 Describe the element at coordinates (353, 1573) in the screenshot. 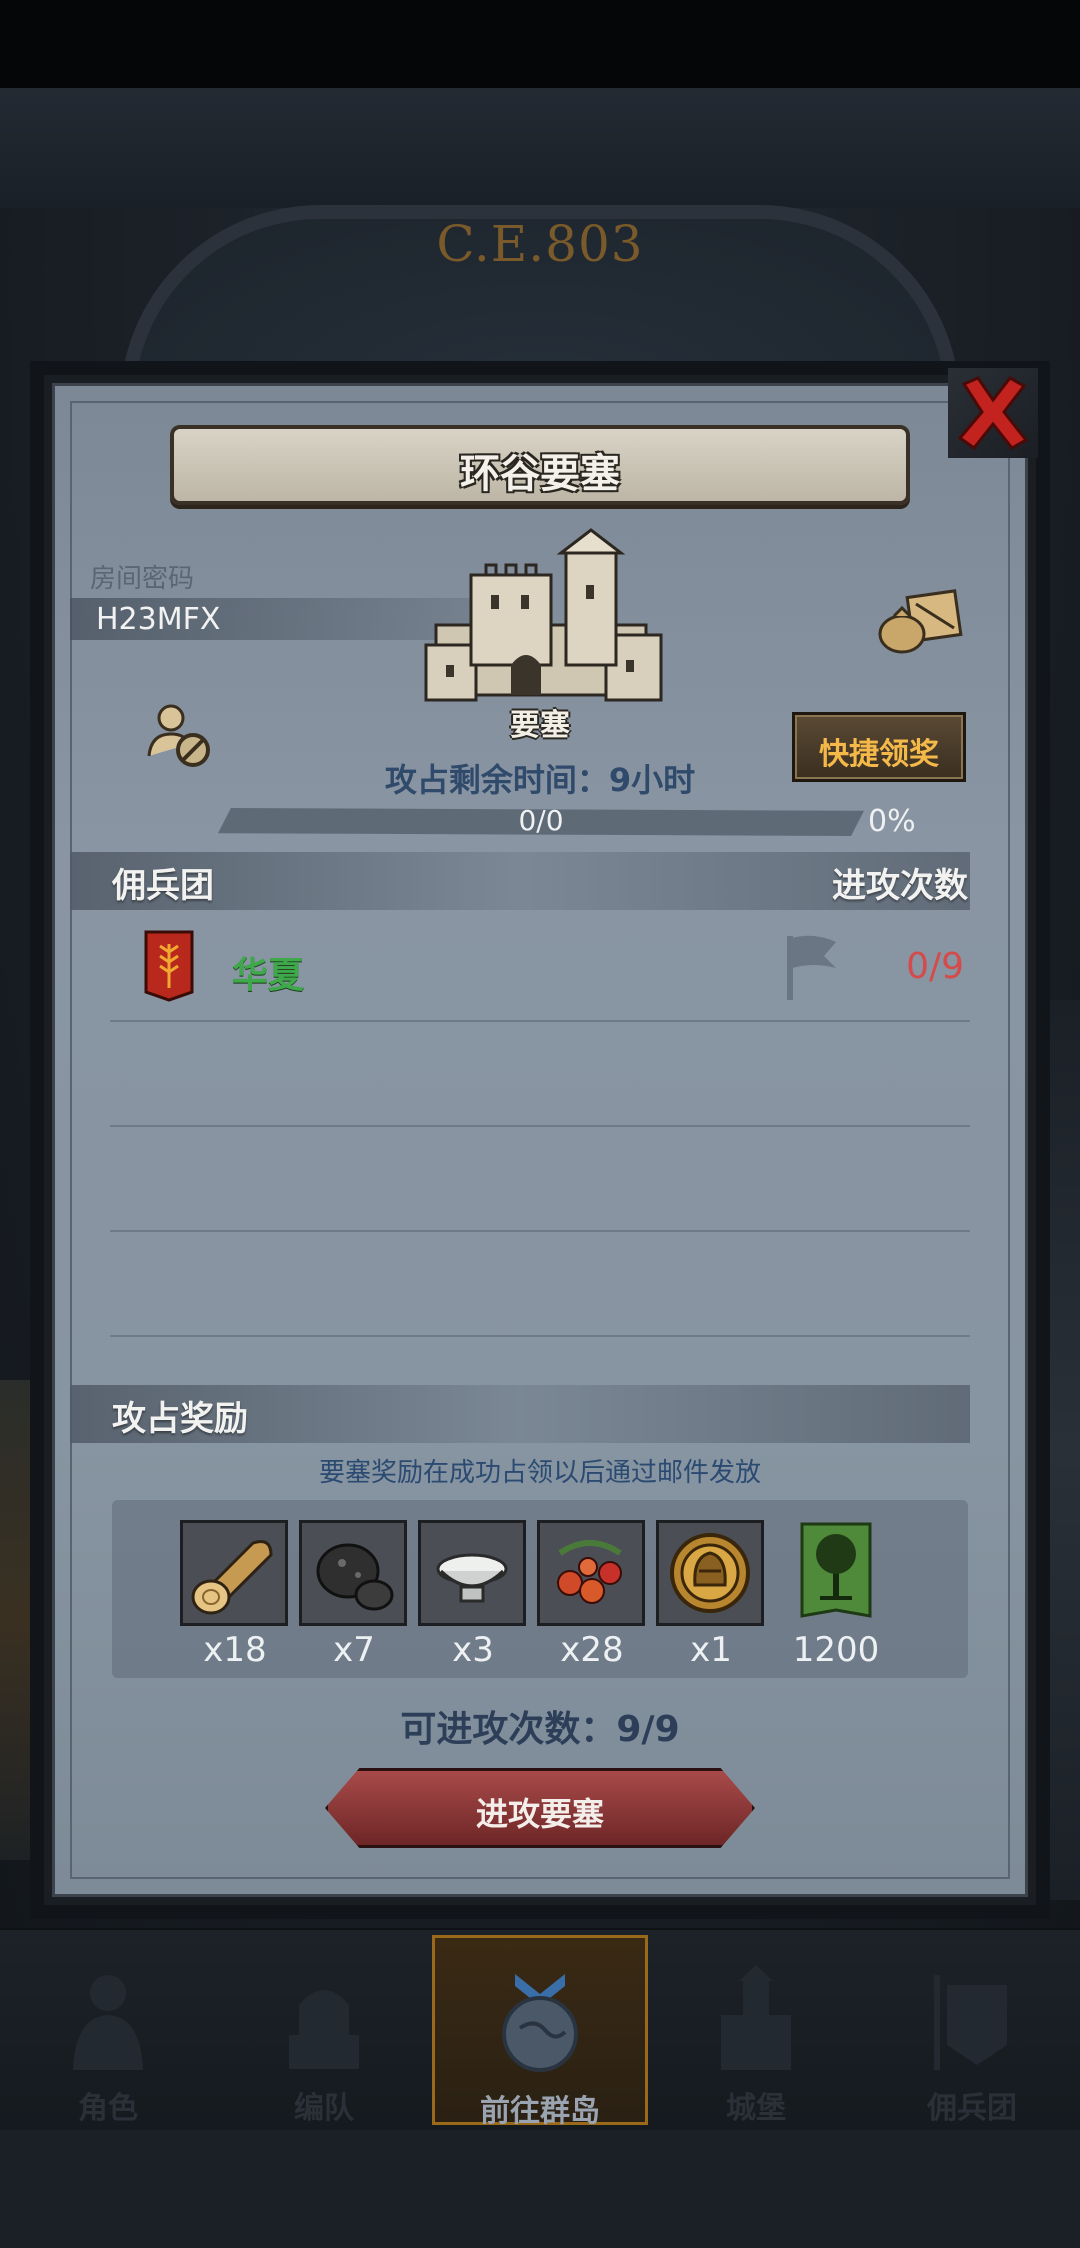

I see `ore-icon` at that location.